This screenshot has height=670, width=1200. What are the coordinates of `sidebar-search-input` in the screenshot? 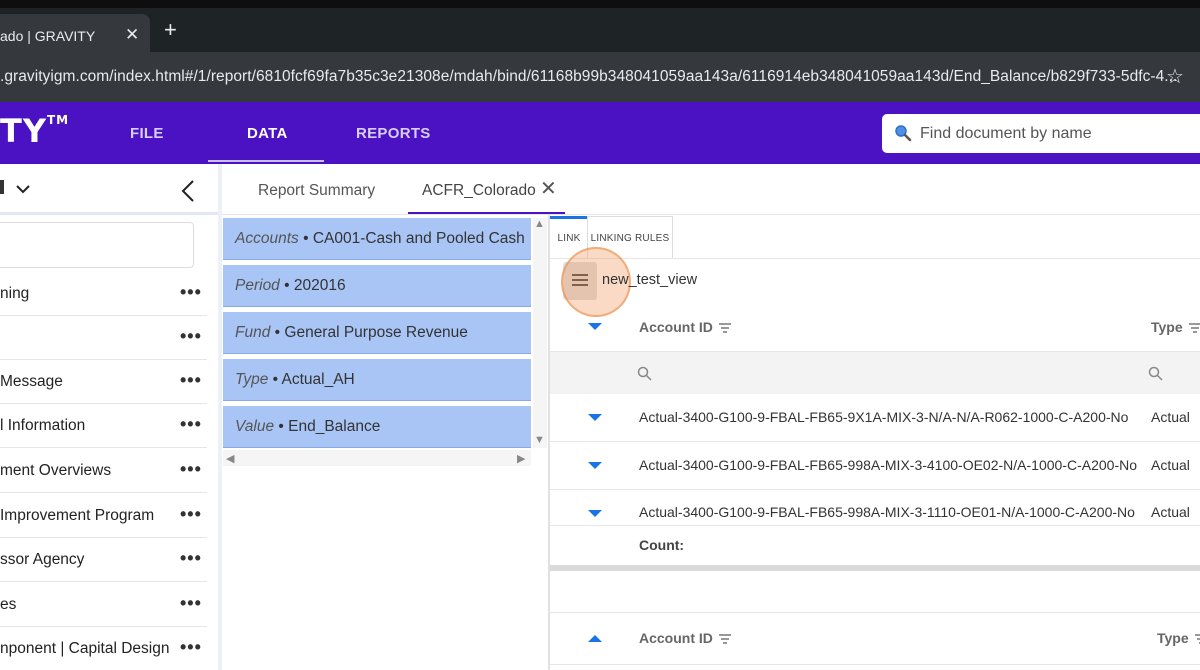 It's located at (97, 245).